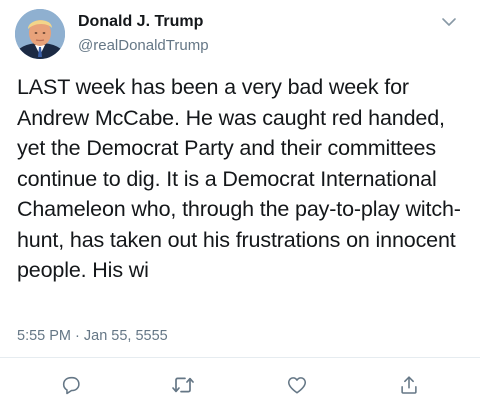 The height and width of the screenshot is (410, 480). What do you see at coordinates (92, 336) in the screenshot?
I see `tweet-timestamp: 5:55 PM · Jan 55, 5555` at bounding box center [92, 336].